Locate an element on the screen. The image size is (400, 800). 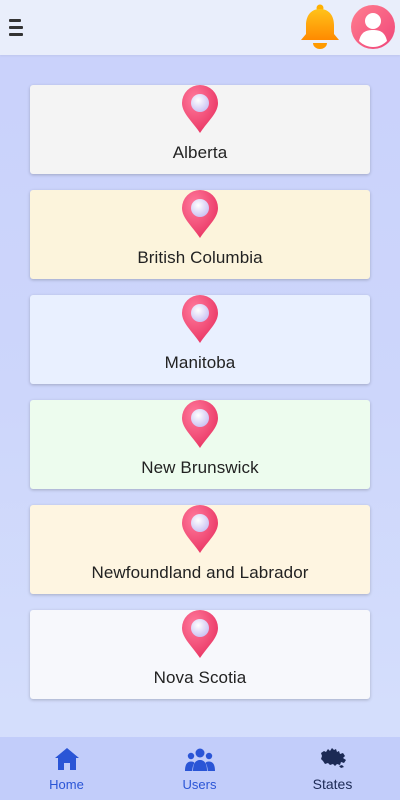
province-card: British Columbia is located at coordinates (200, 234).